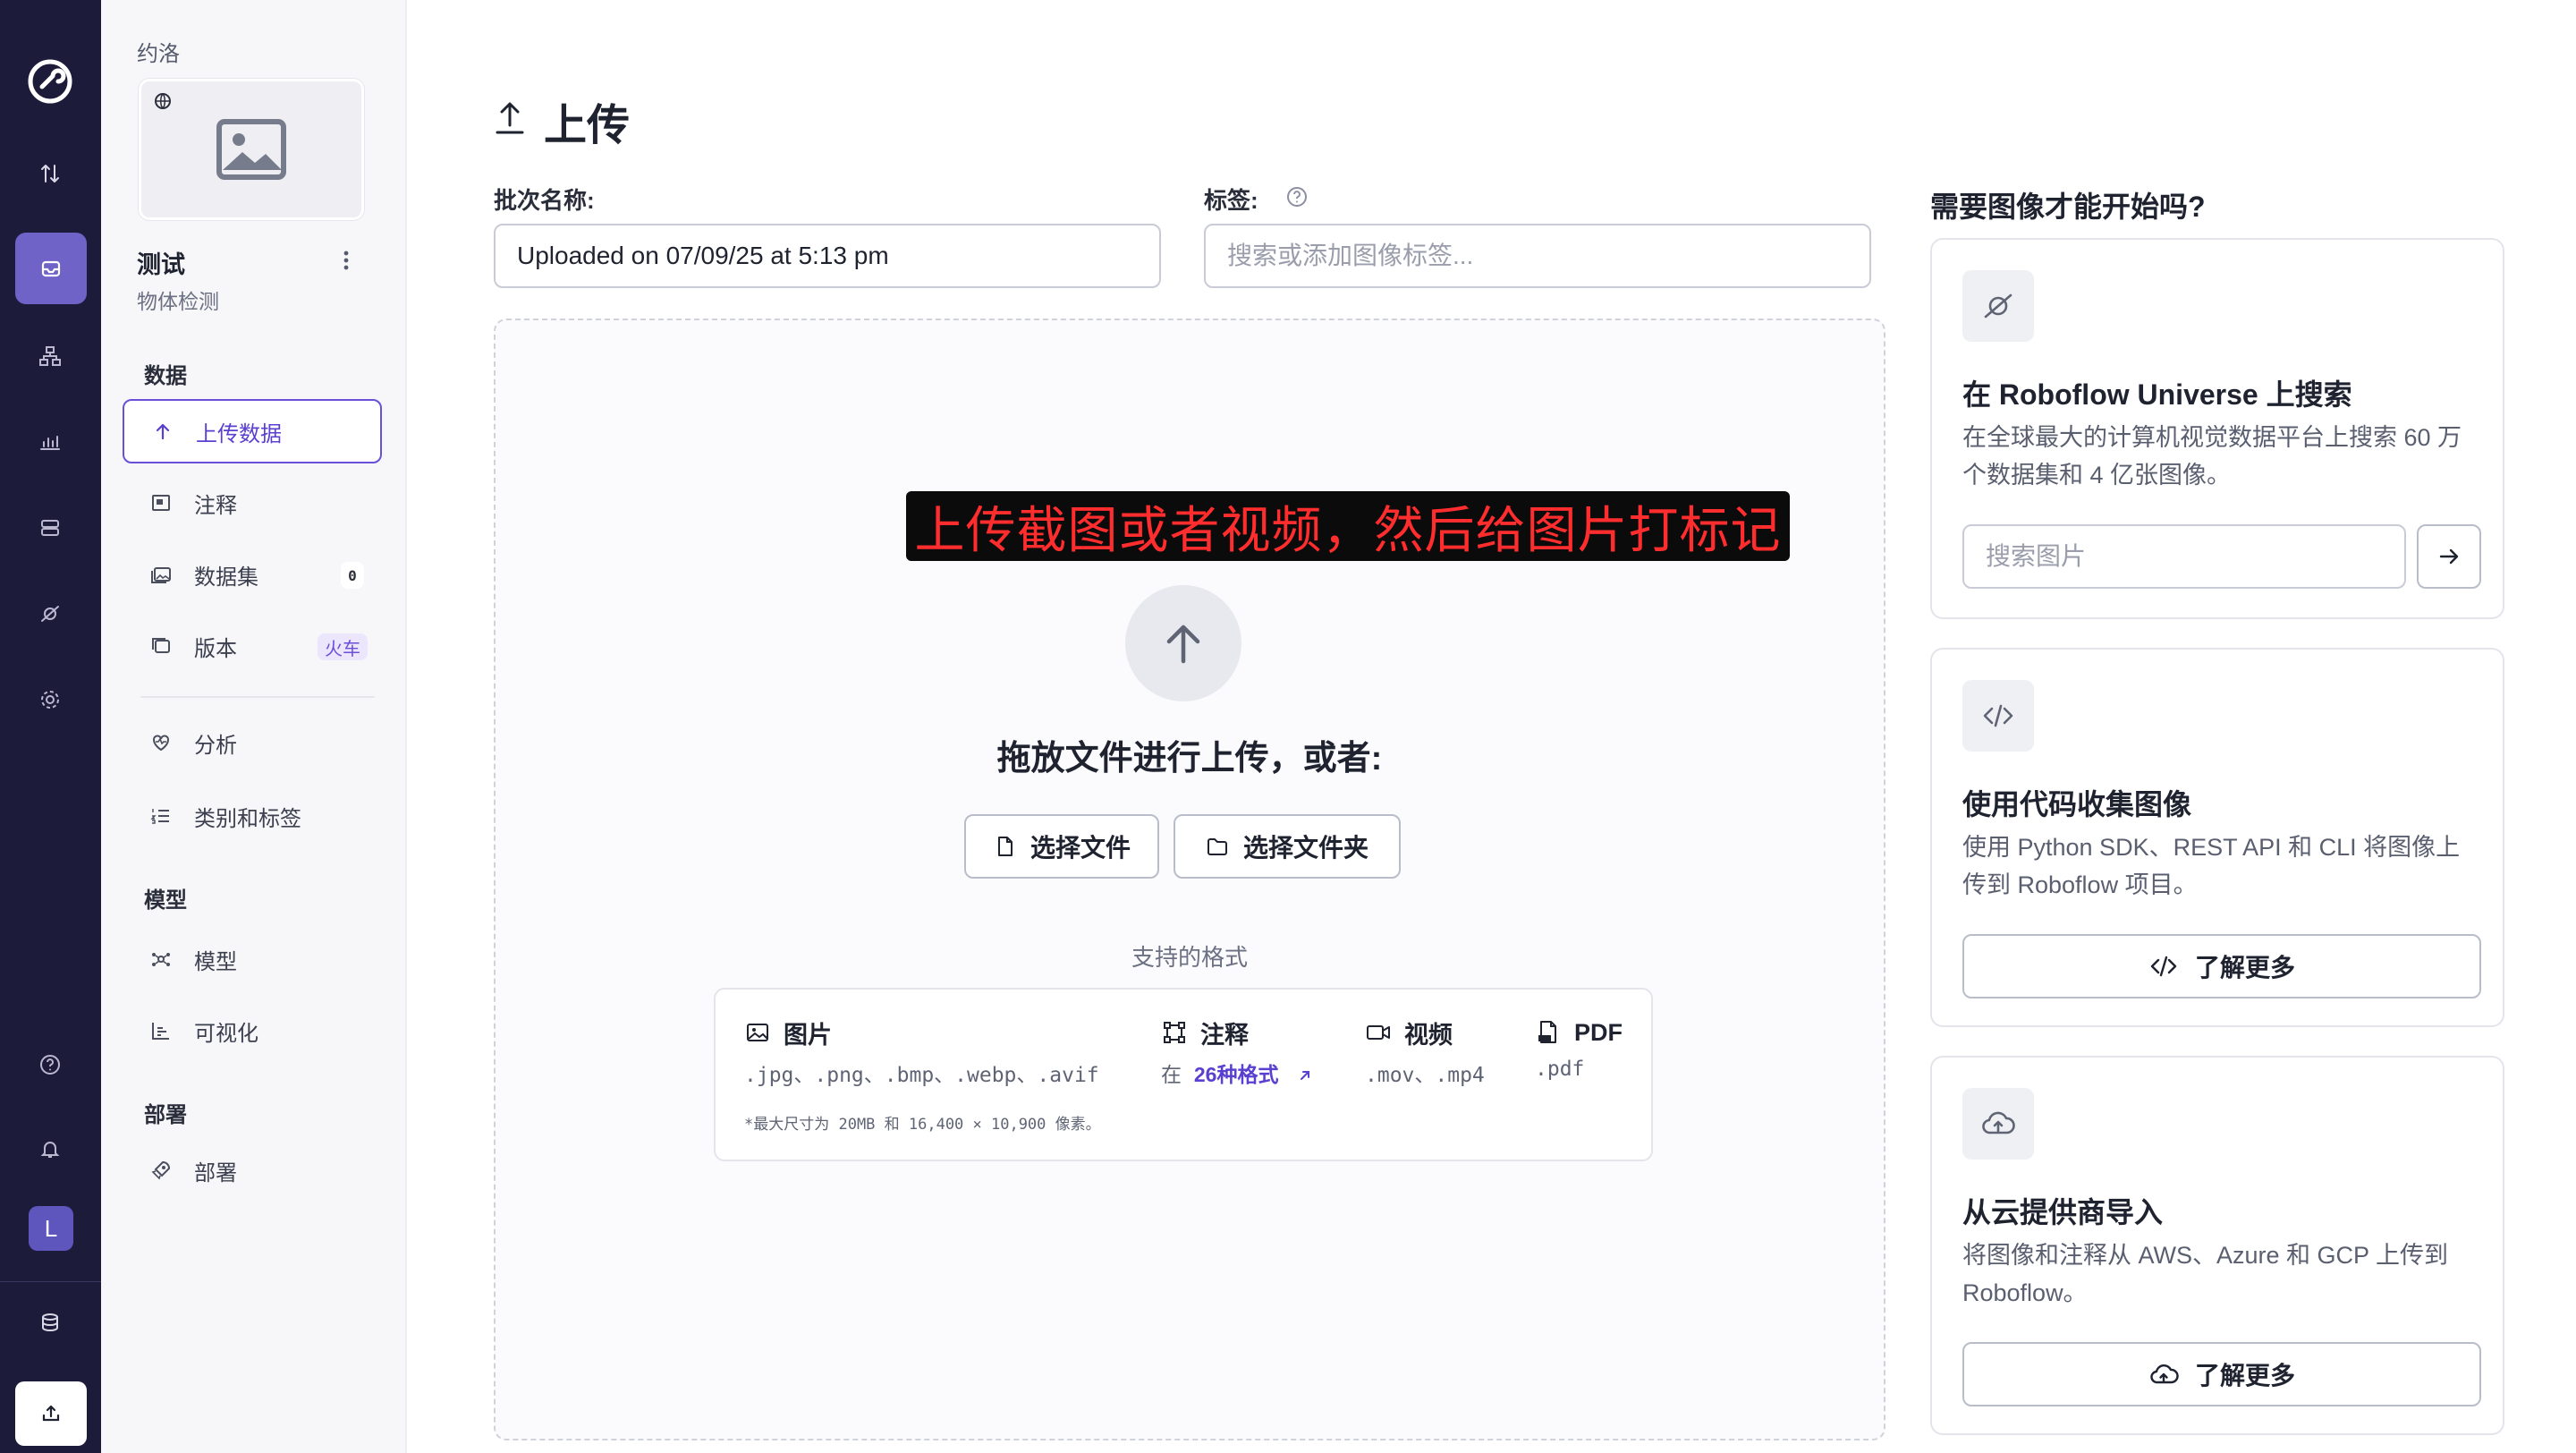 This screenshot has height=1453, width=2576. Describe the element at coordinates (1348, 526) in the screenshot. I see `annotation-overlay-banner: 上传截图或者视频，然后给图片打标记` at that location.